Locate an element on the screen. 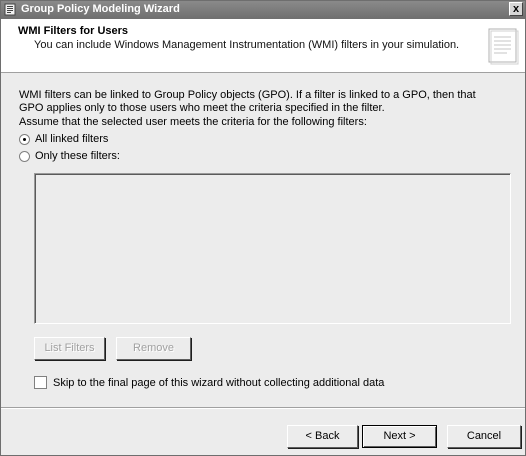 The width and height of the screenshot is (526, 456). next-button: Next > is located at coordinates (399, 436).